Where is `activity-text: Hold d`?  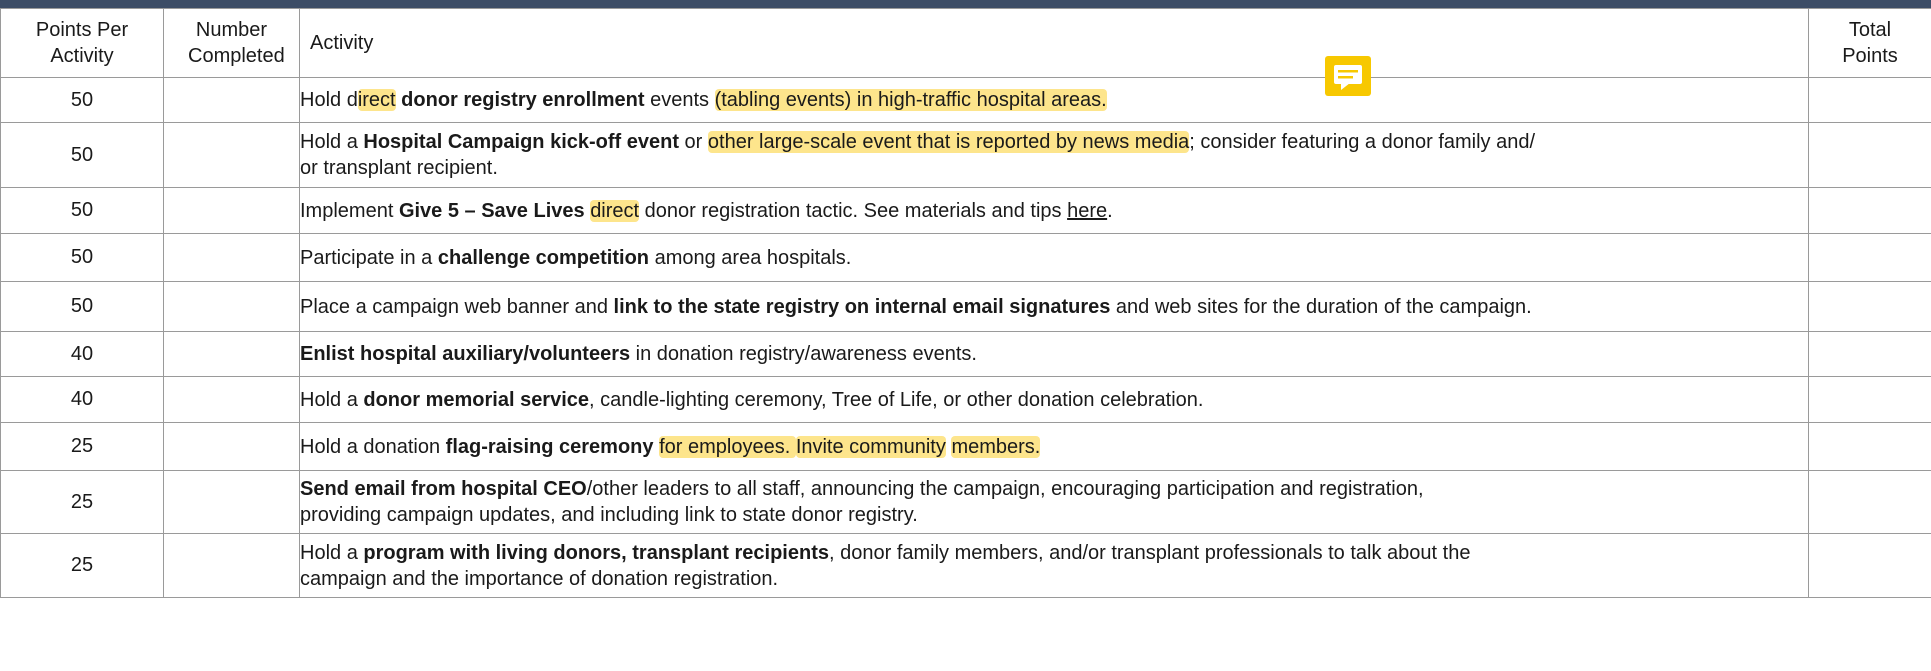
activity-text: Hold d is located at coordinates (329, 100).